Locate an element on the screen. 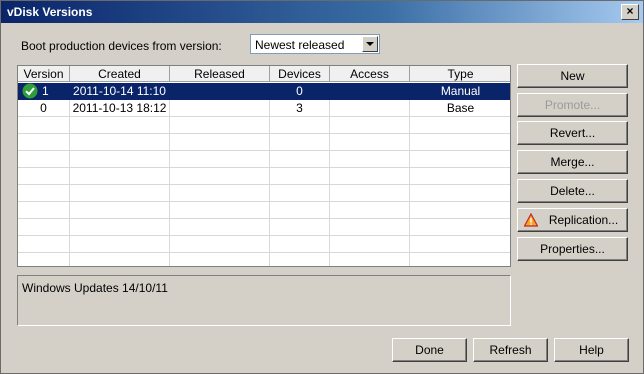 The image size is (644, 374). version-value: 1 is located at coordinates (45, 91).